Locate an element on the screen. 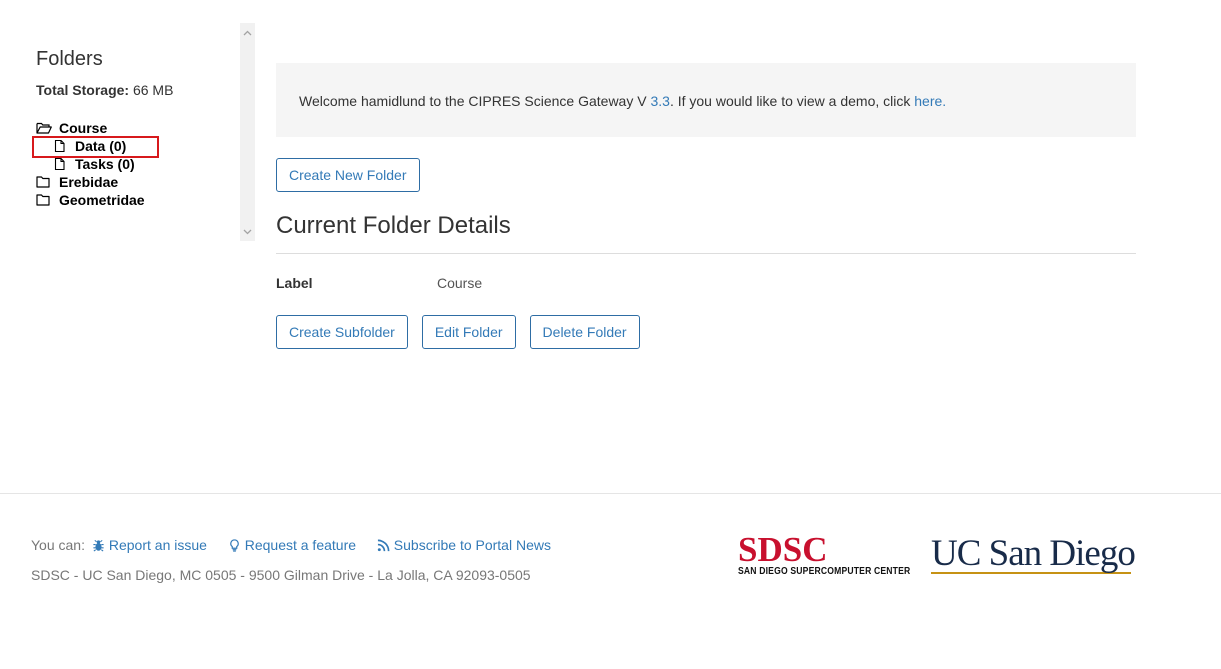  scroll-down-arrow-icon is located at coordinates (247, 231).